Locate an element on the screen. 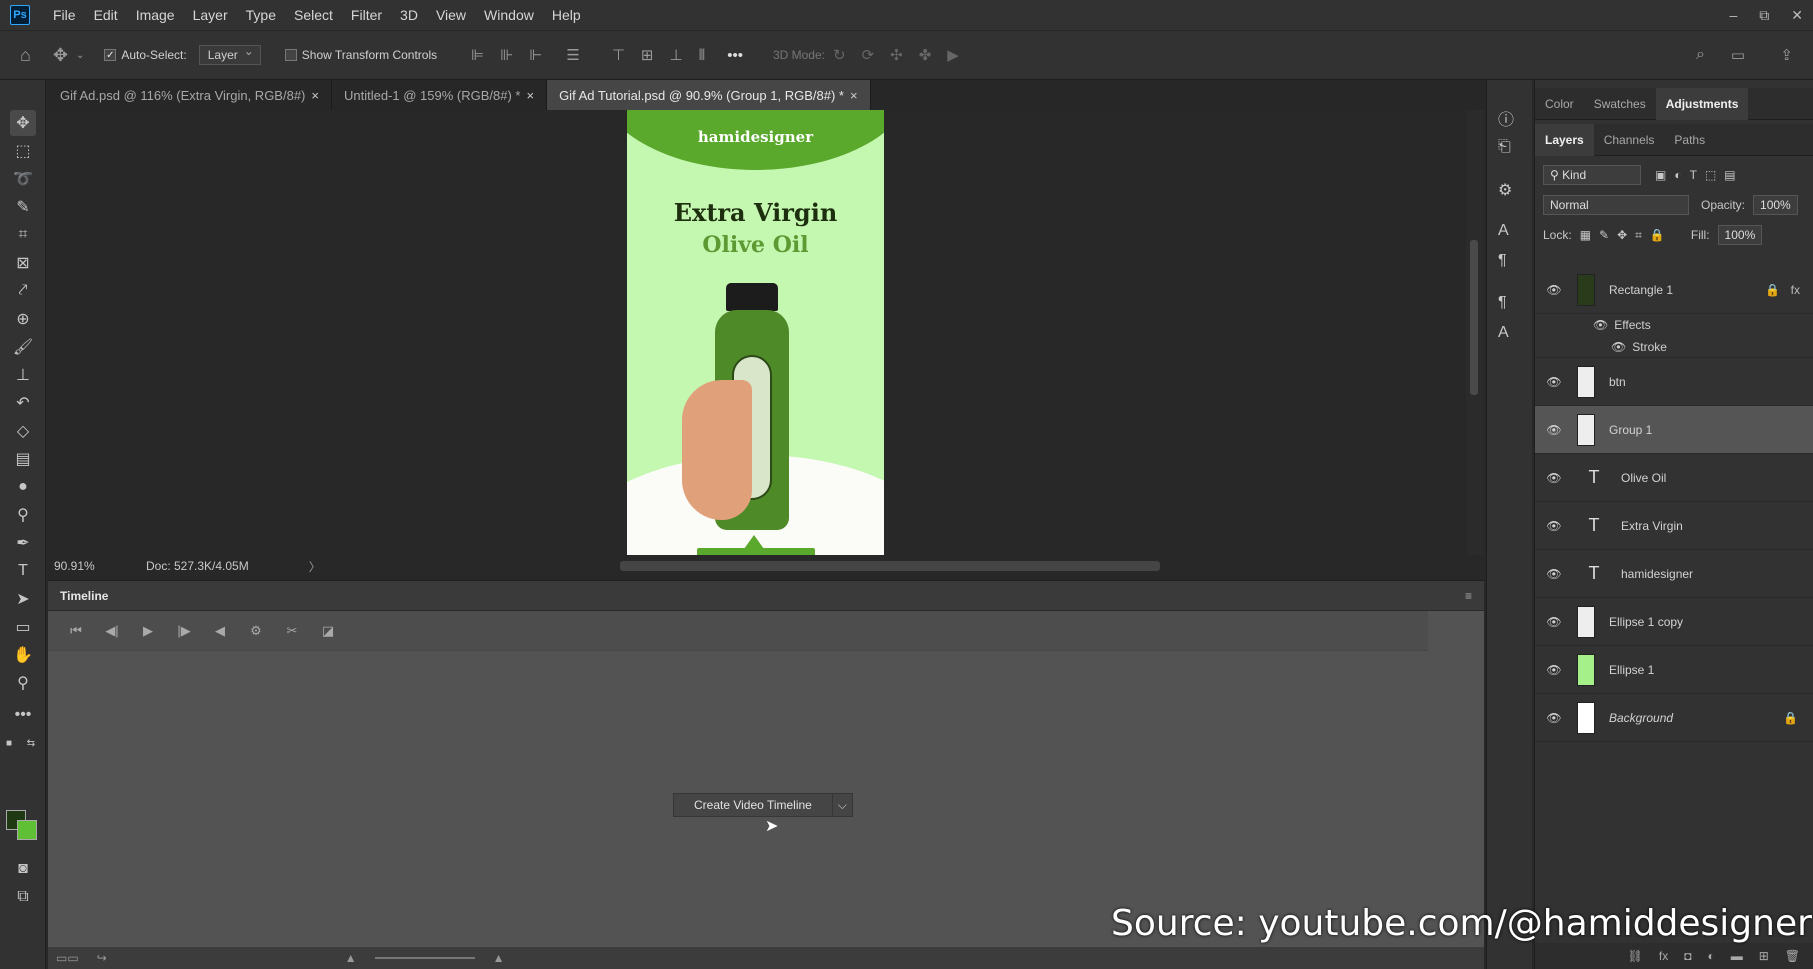 This screenshot has height=969, width=1813. filter-smart-icon: ▤ is located at coordinates (1729, 175).